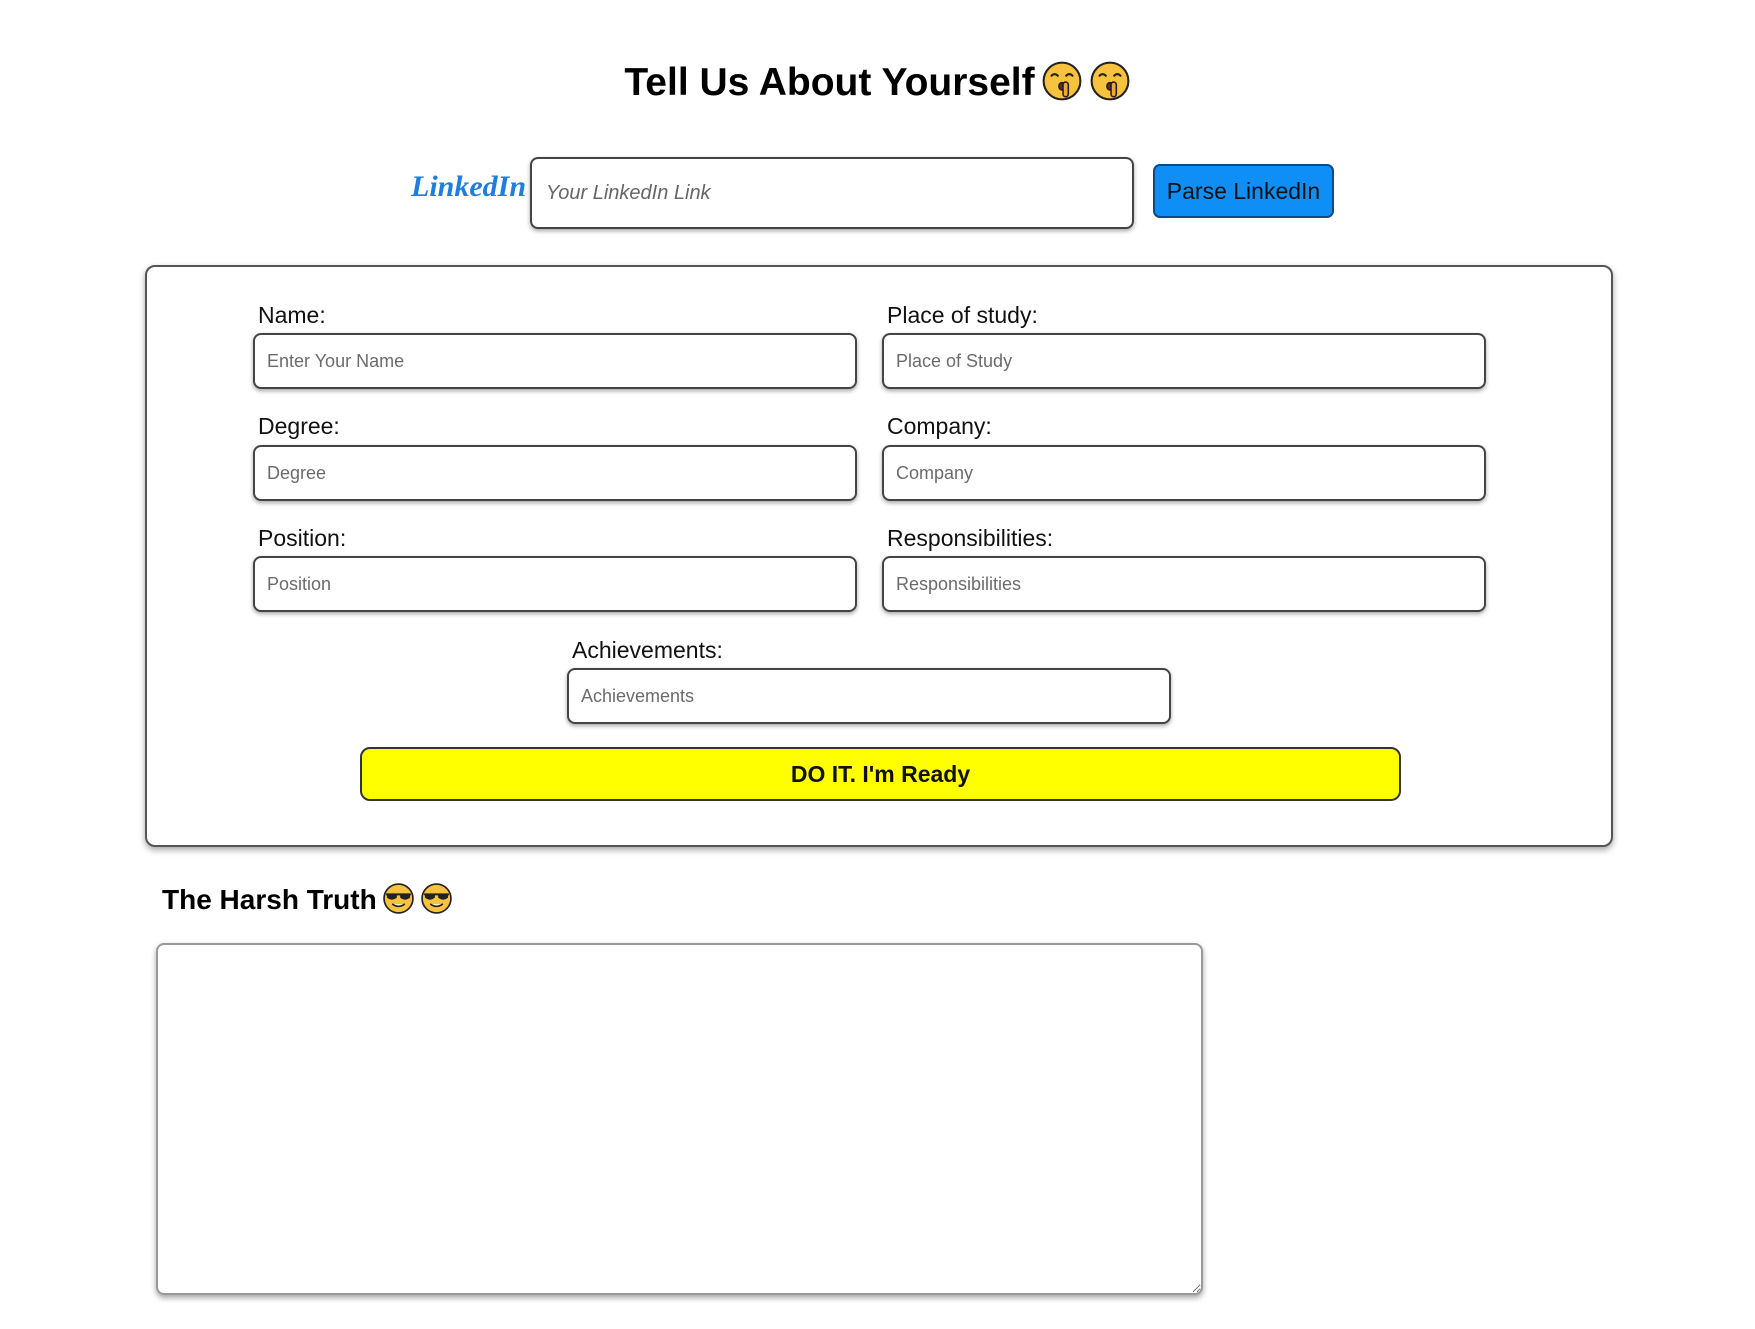 The image size is (1755, 1329). I want to click on achievements-input, so click(869, 696).